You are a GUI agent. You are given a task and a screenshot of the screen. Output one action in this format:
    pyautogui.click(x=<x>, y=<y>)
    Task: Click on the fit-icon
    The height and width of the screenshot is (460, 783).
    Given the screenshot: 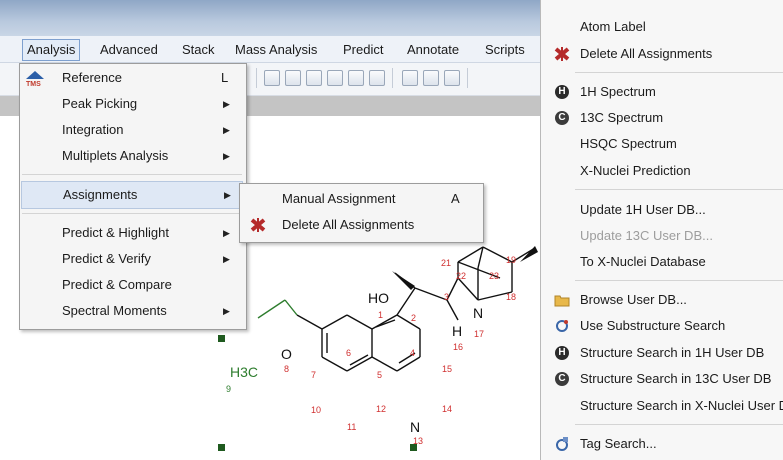 What is the action you would take?
    pyautogui.click(x=356, y=78)
    